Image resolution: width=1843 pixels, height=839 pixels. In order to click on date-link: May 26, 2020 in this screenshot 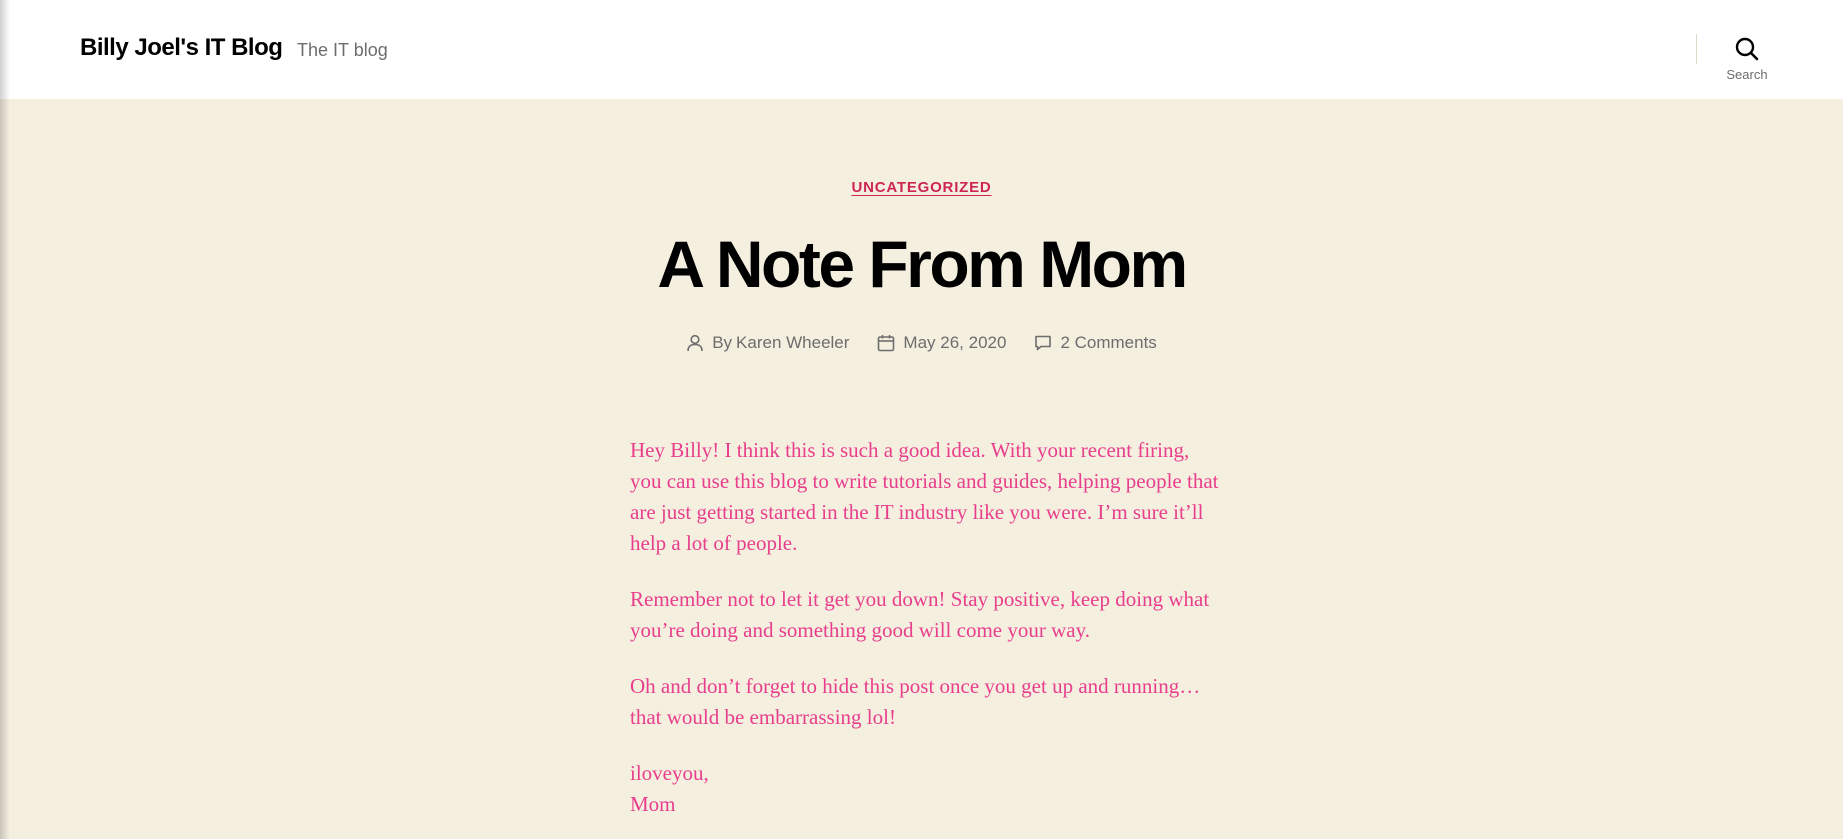, I will do `click(954, 343)`.